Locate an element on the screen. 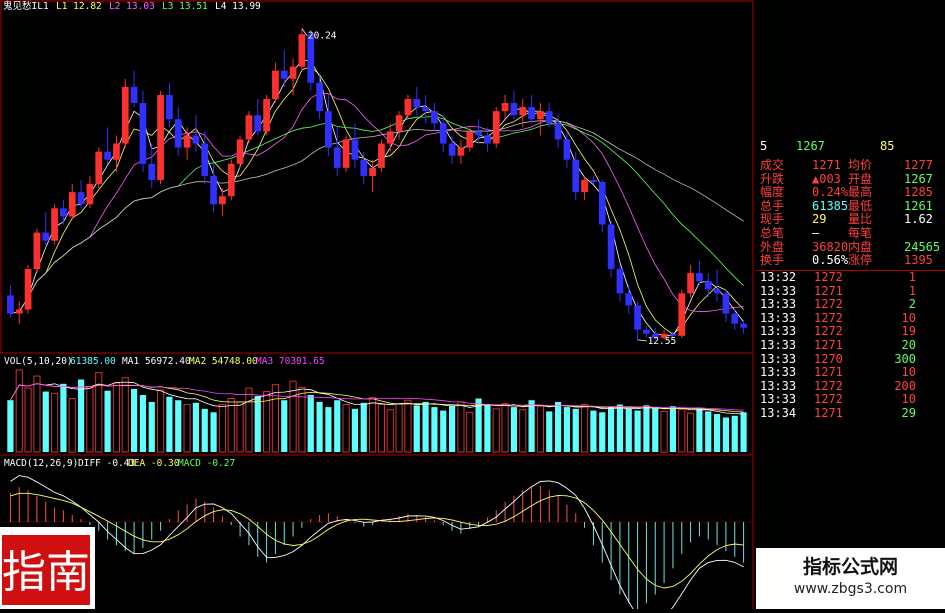  indicator-header: 鬼见愁IL1 L1 12.82 L2 13.03 L3 13.51 L4 13.99 is located at coordinates (132, 6).